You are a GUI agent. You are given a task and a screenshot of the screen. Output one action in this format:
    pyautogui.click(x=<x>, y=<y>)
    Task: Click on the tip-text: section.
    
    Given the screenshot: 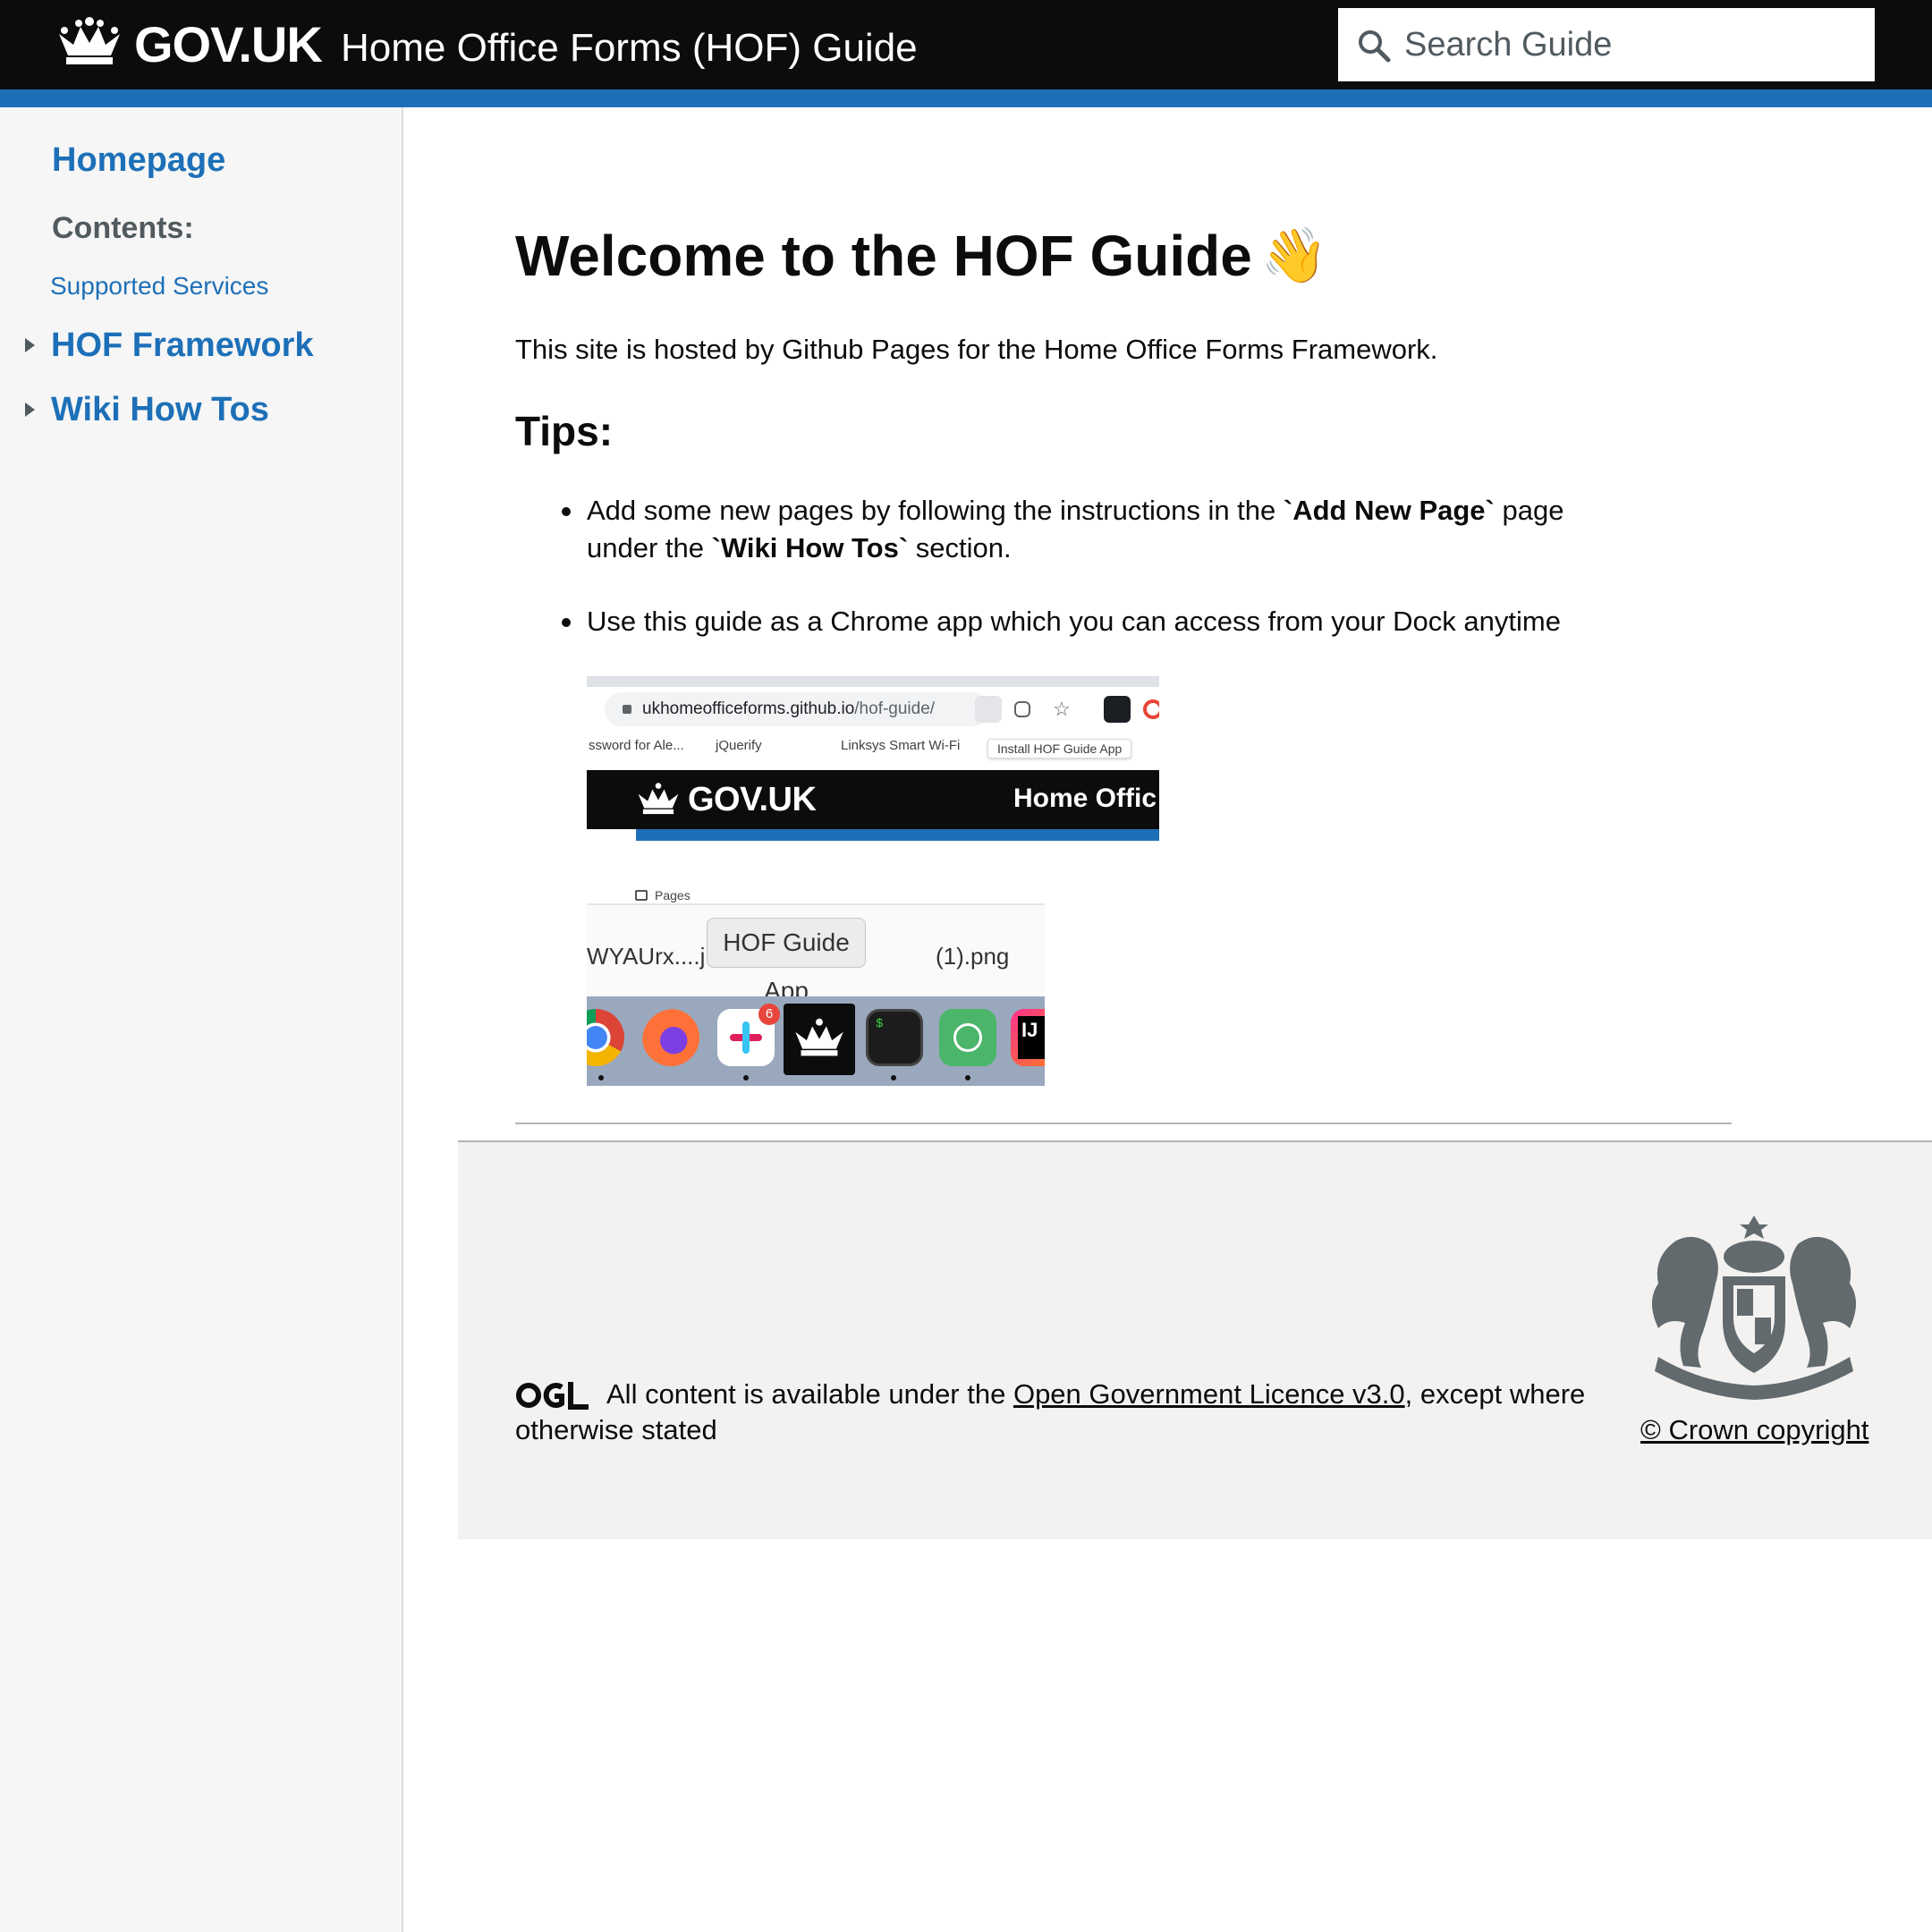 What is the action you would take?
    pyautogui.click(x=960, y=548)
    